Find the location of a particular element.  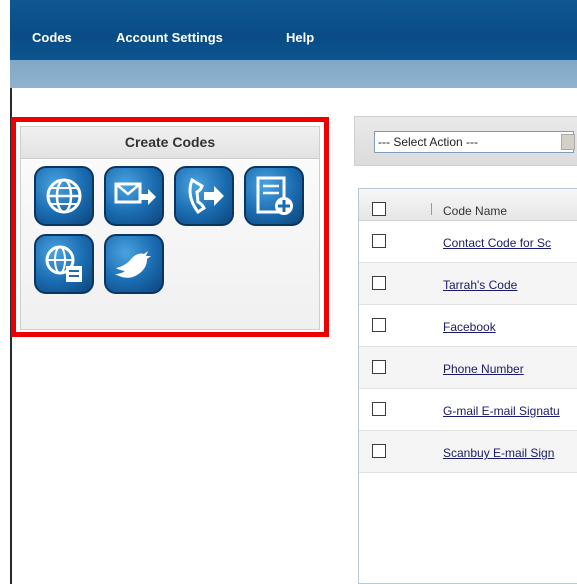

column-separator is located at coordinates (431, 209).